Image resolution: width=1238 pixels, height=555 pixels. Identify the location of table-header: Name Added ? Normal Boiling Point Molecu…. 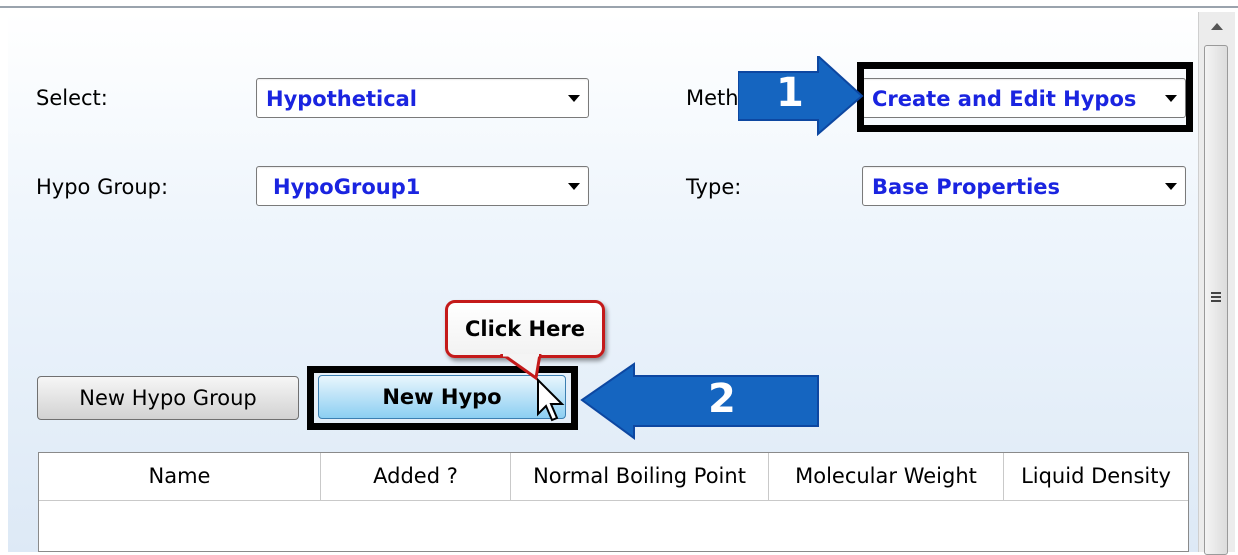
(613, 477).